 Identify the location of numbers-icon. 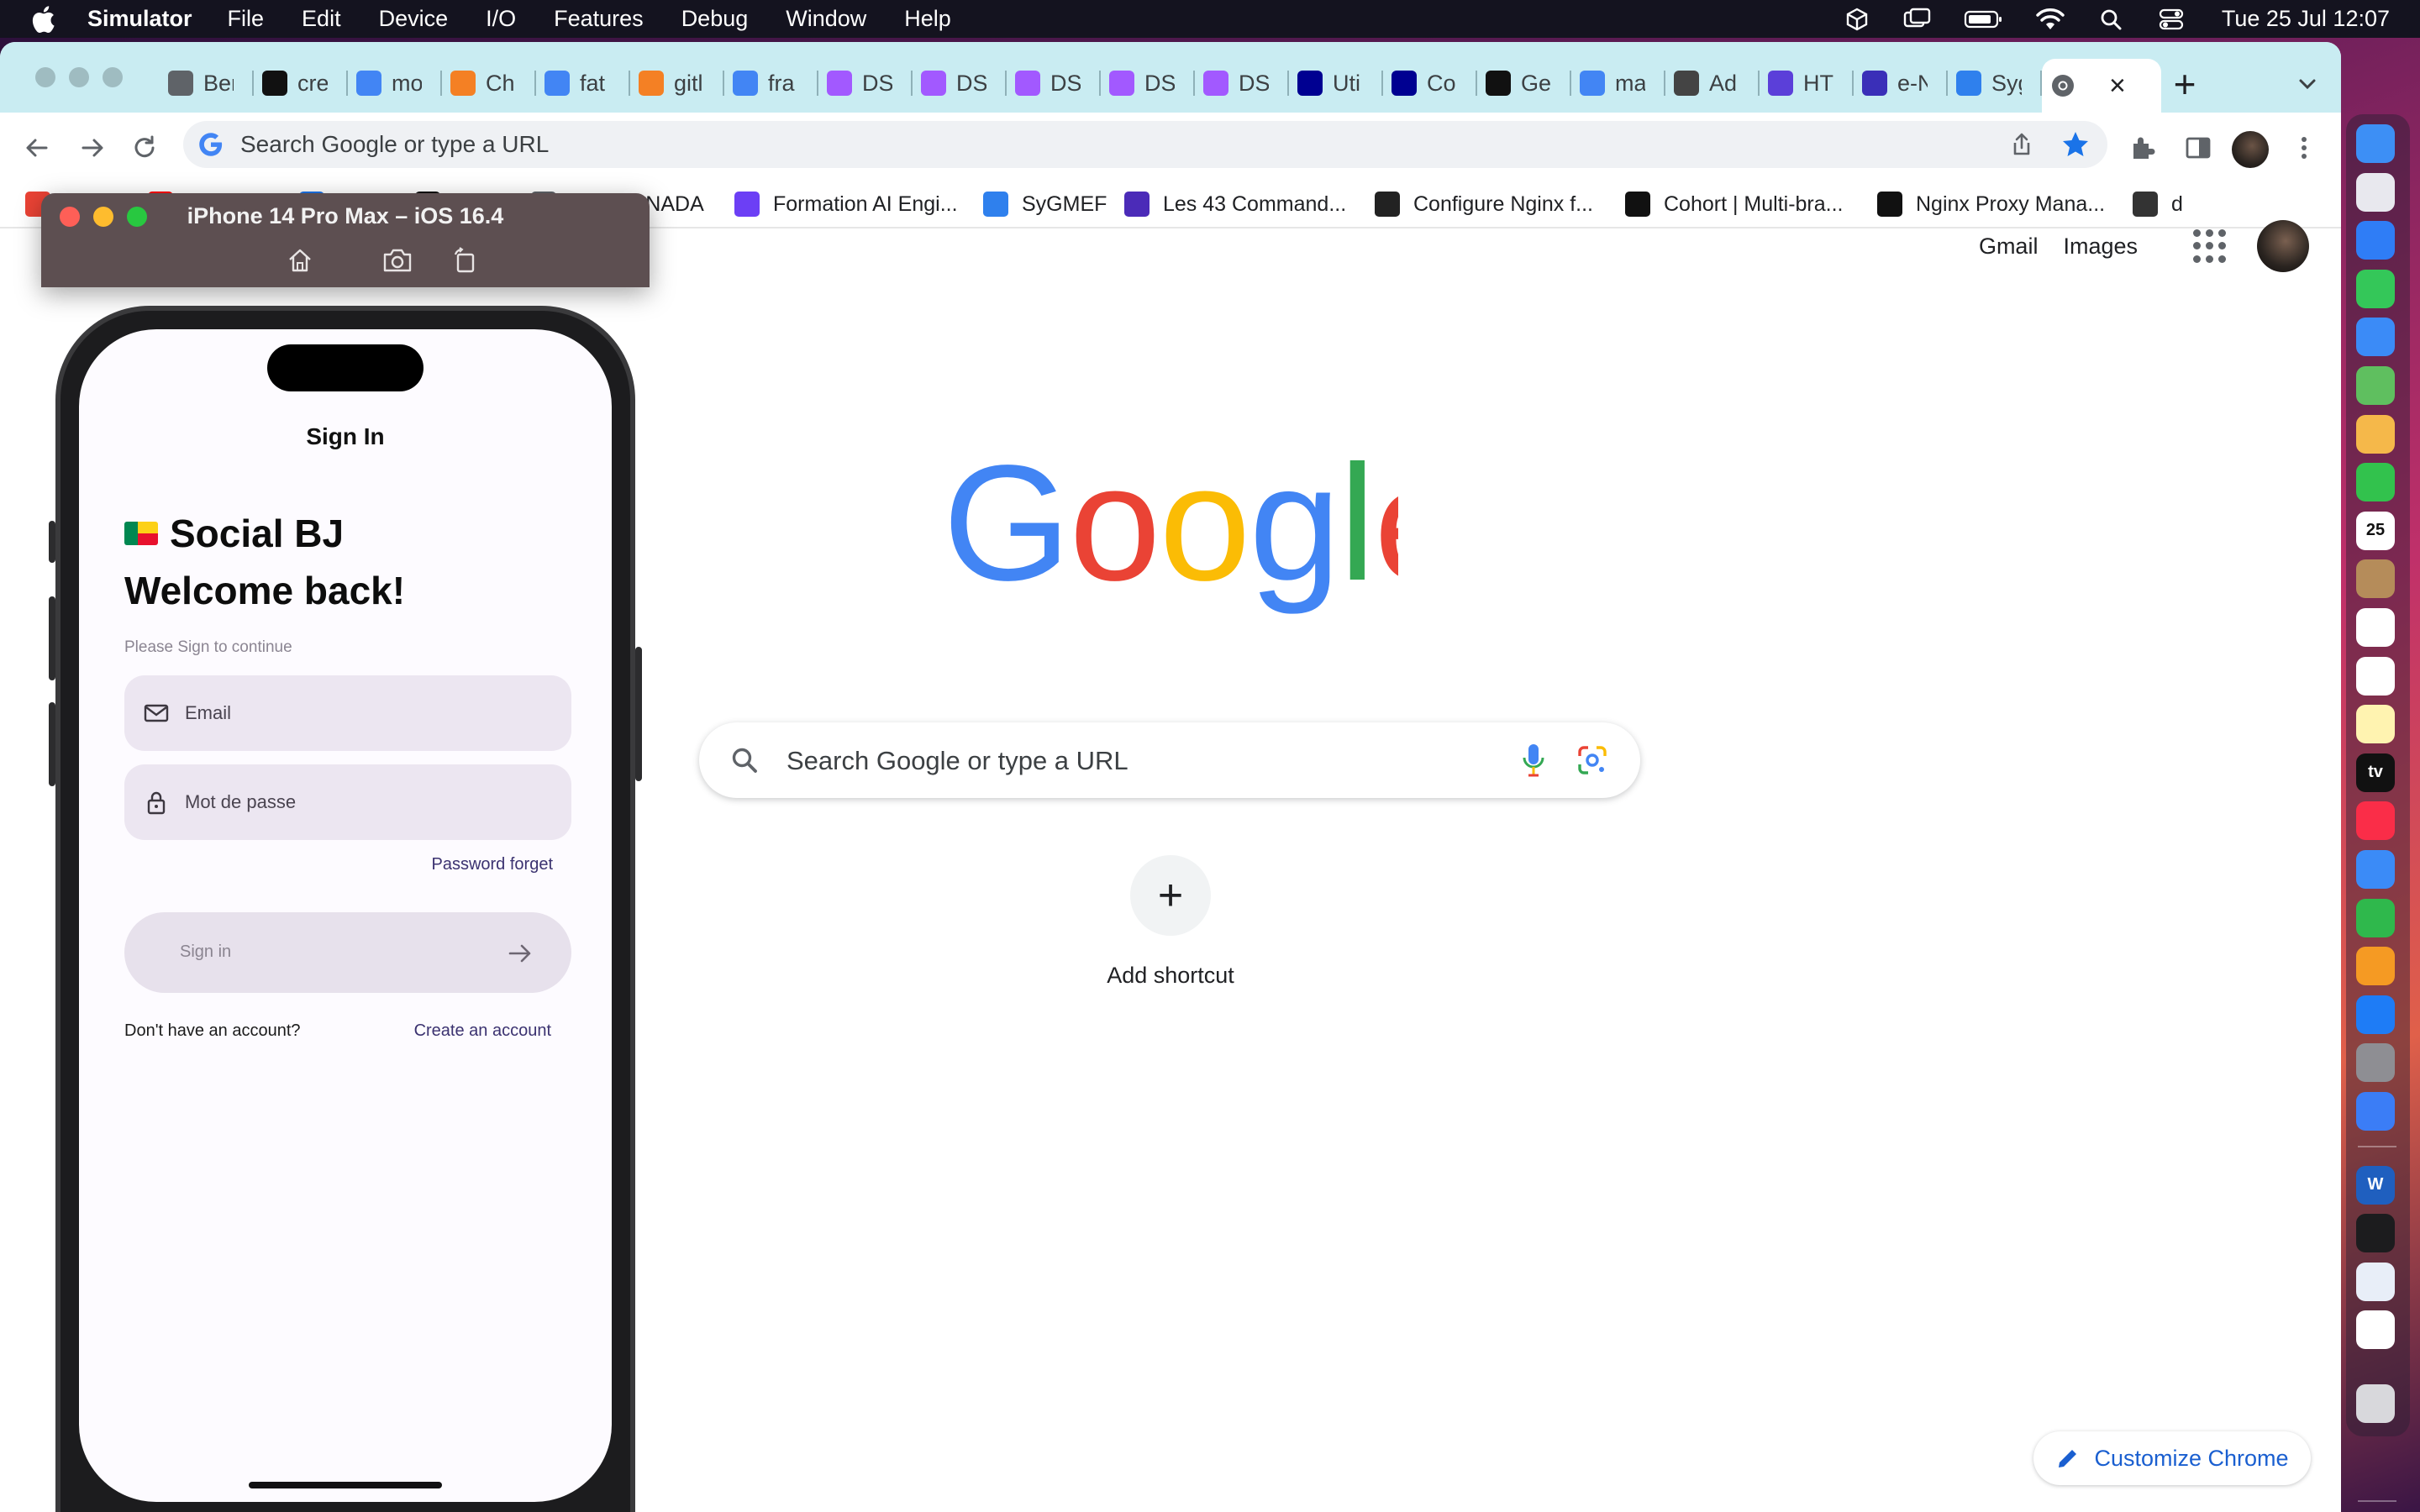
(2375, 917).